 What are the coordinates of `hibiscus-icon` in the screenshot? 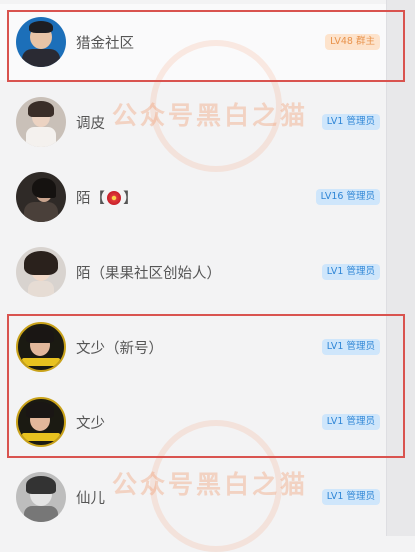 It's located at (114, 197).